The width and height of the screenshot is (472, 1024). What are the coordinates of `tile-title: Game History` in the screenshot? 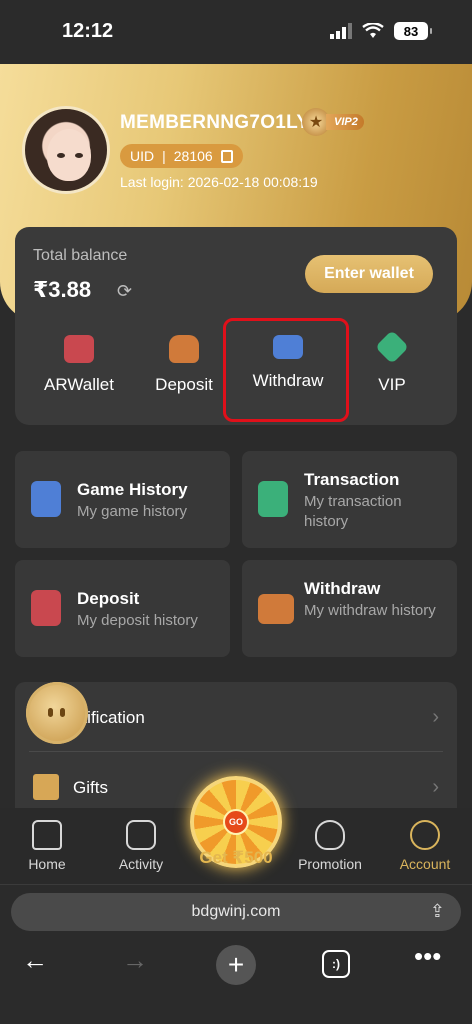 It's located at (132, 489).